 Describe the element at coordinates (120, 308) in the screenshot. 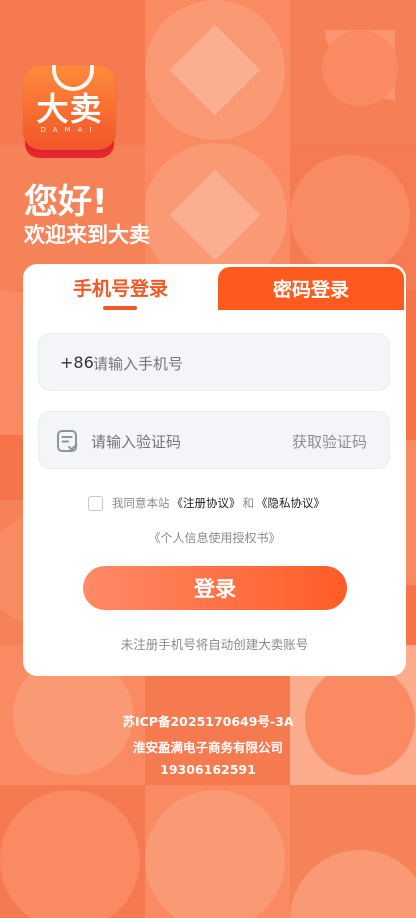

I see `active-tab-indicator` at that location.